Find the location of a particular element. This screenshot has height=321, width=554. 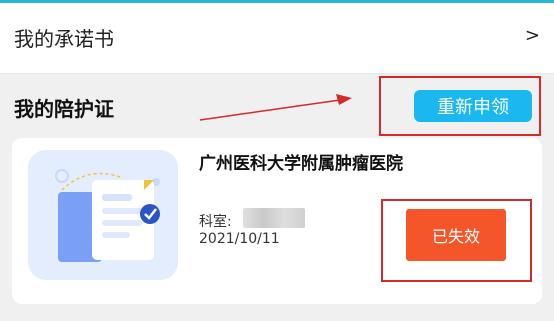

document-illustration-icon is located at coordinates (103, 215).